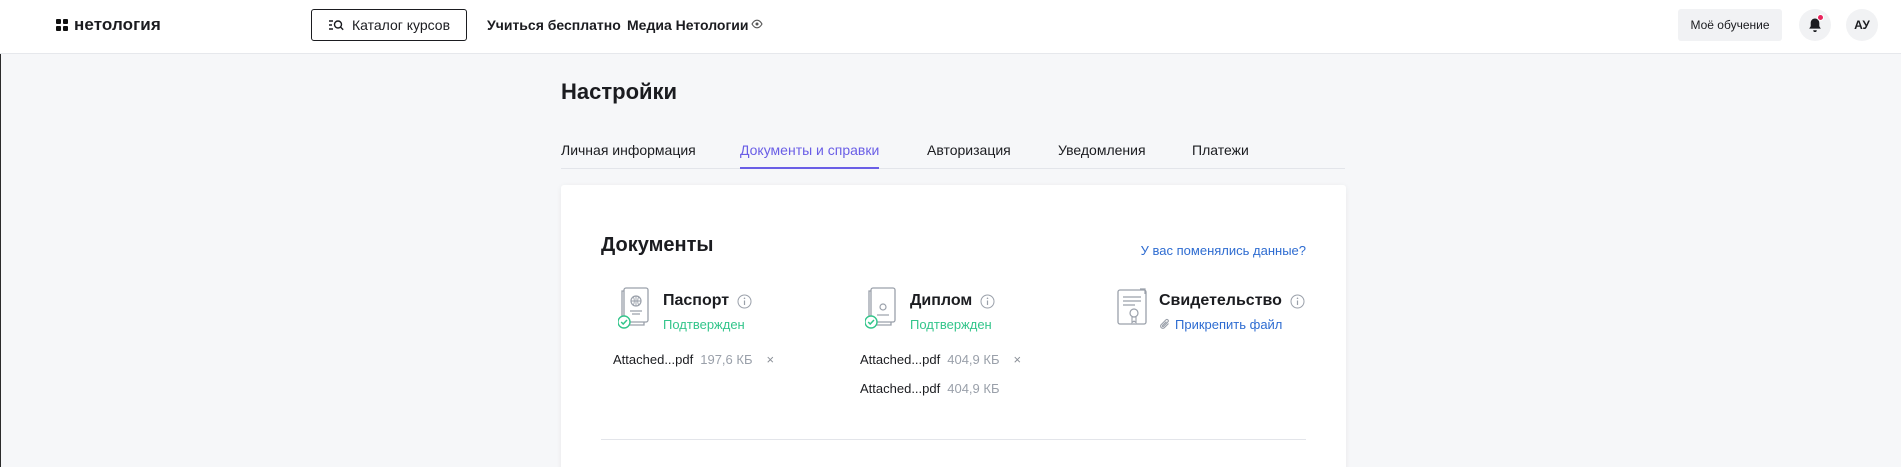 Image resolution: width=1901 pixels, height=467 pixels. I want to click on tab-documents: Документы и справки, so click(810, 155).